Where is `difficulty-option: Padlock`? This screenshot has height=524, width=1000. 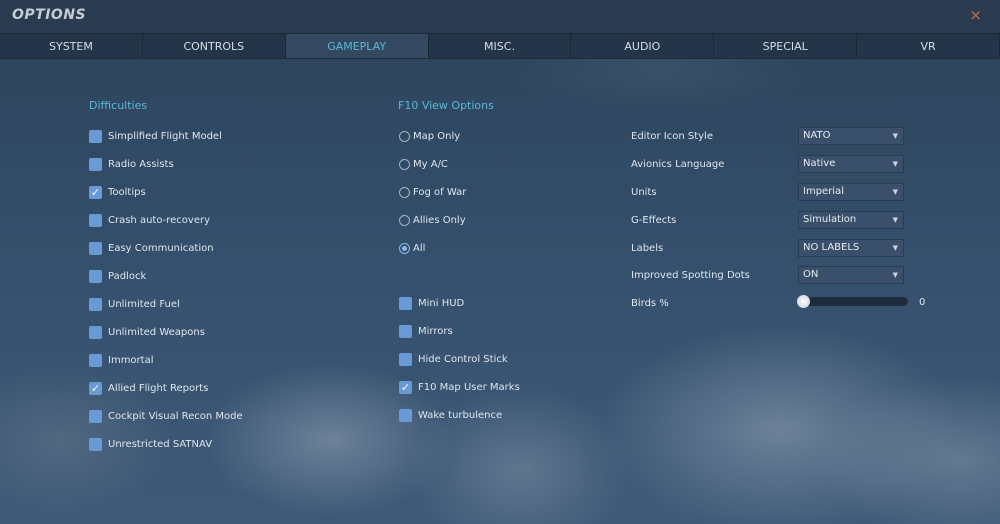
difficulty-option: Padlock is located at coordinates (117, 276).